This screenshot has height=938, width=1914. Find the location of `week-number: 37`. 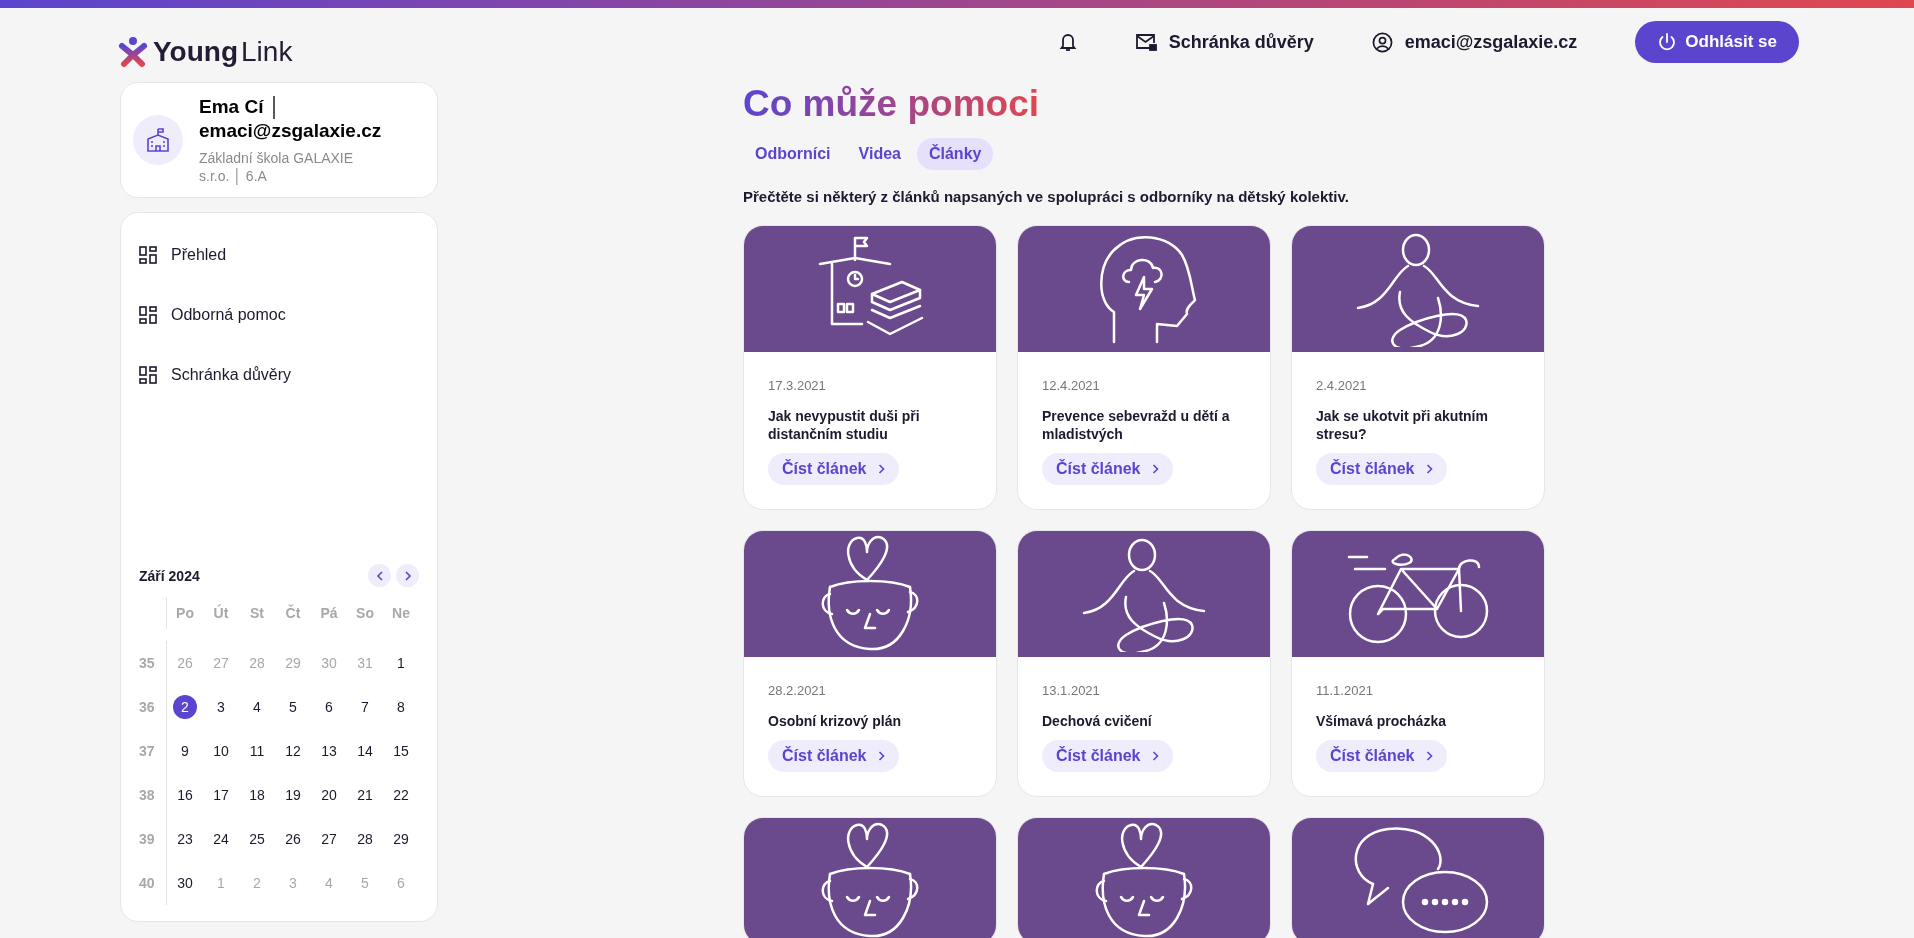

week-number: 37 is located at coordinates (153, 751).